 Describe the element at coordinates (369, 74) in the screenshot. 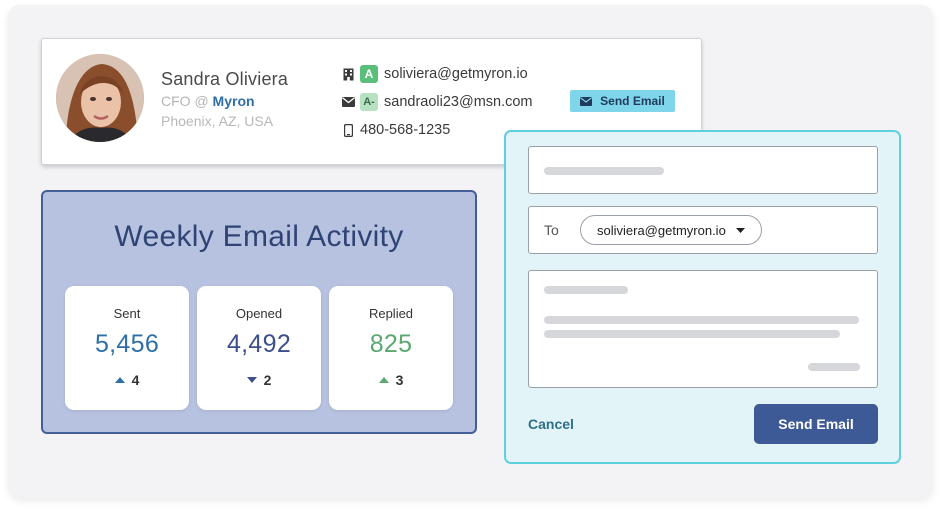

I see `email-score-badge: A` at that location.